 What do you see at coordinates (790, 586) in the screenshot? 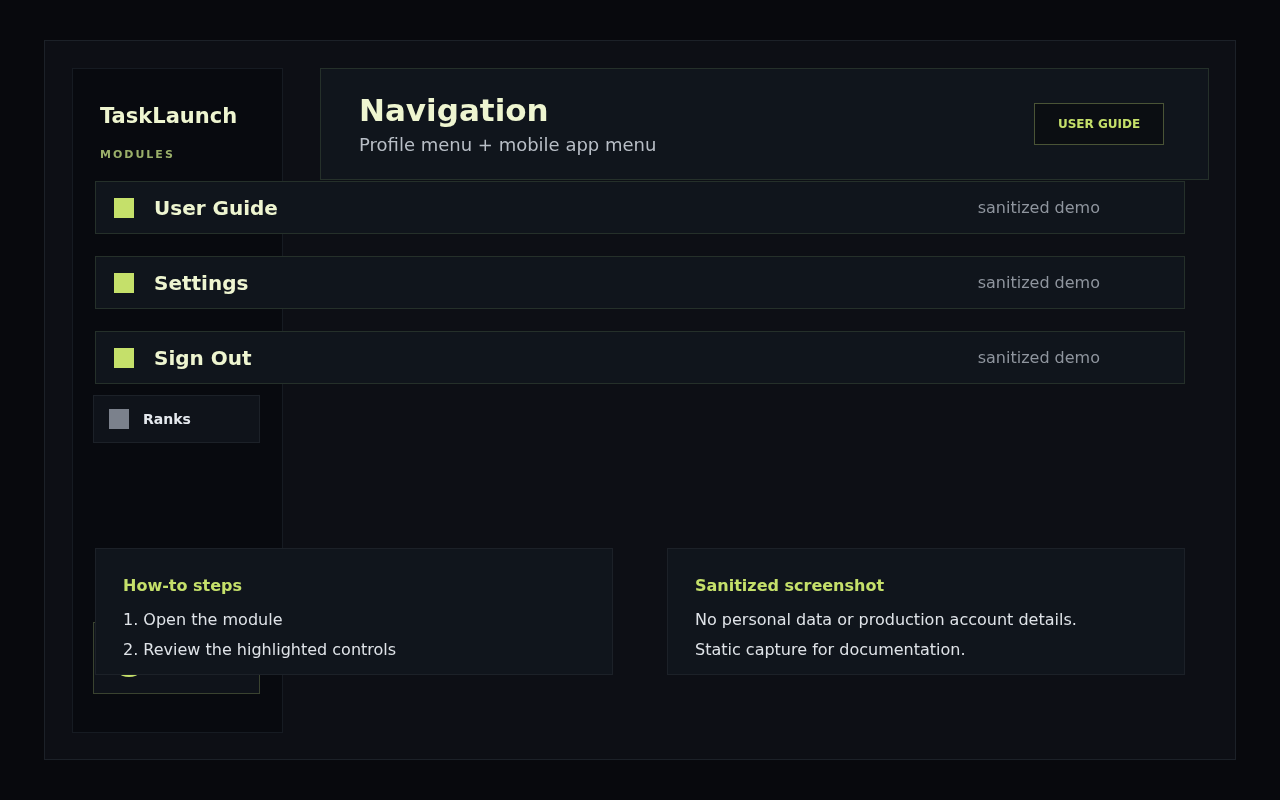
I see `card-title: Sanitized screenshot` at bounding box center [790, 586].